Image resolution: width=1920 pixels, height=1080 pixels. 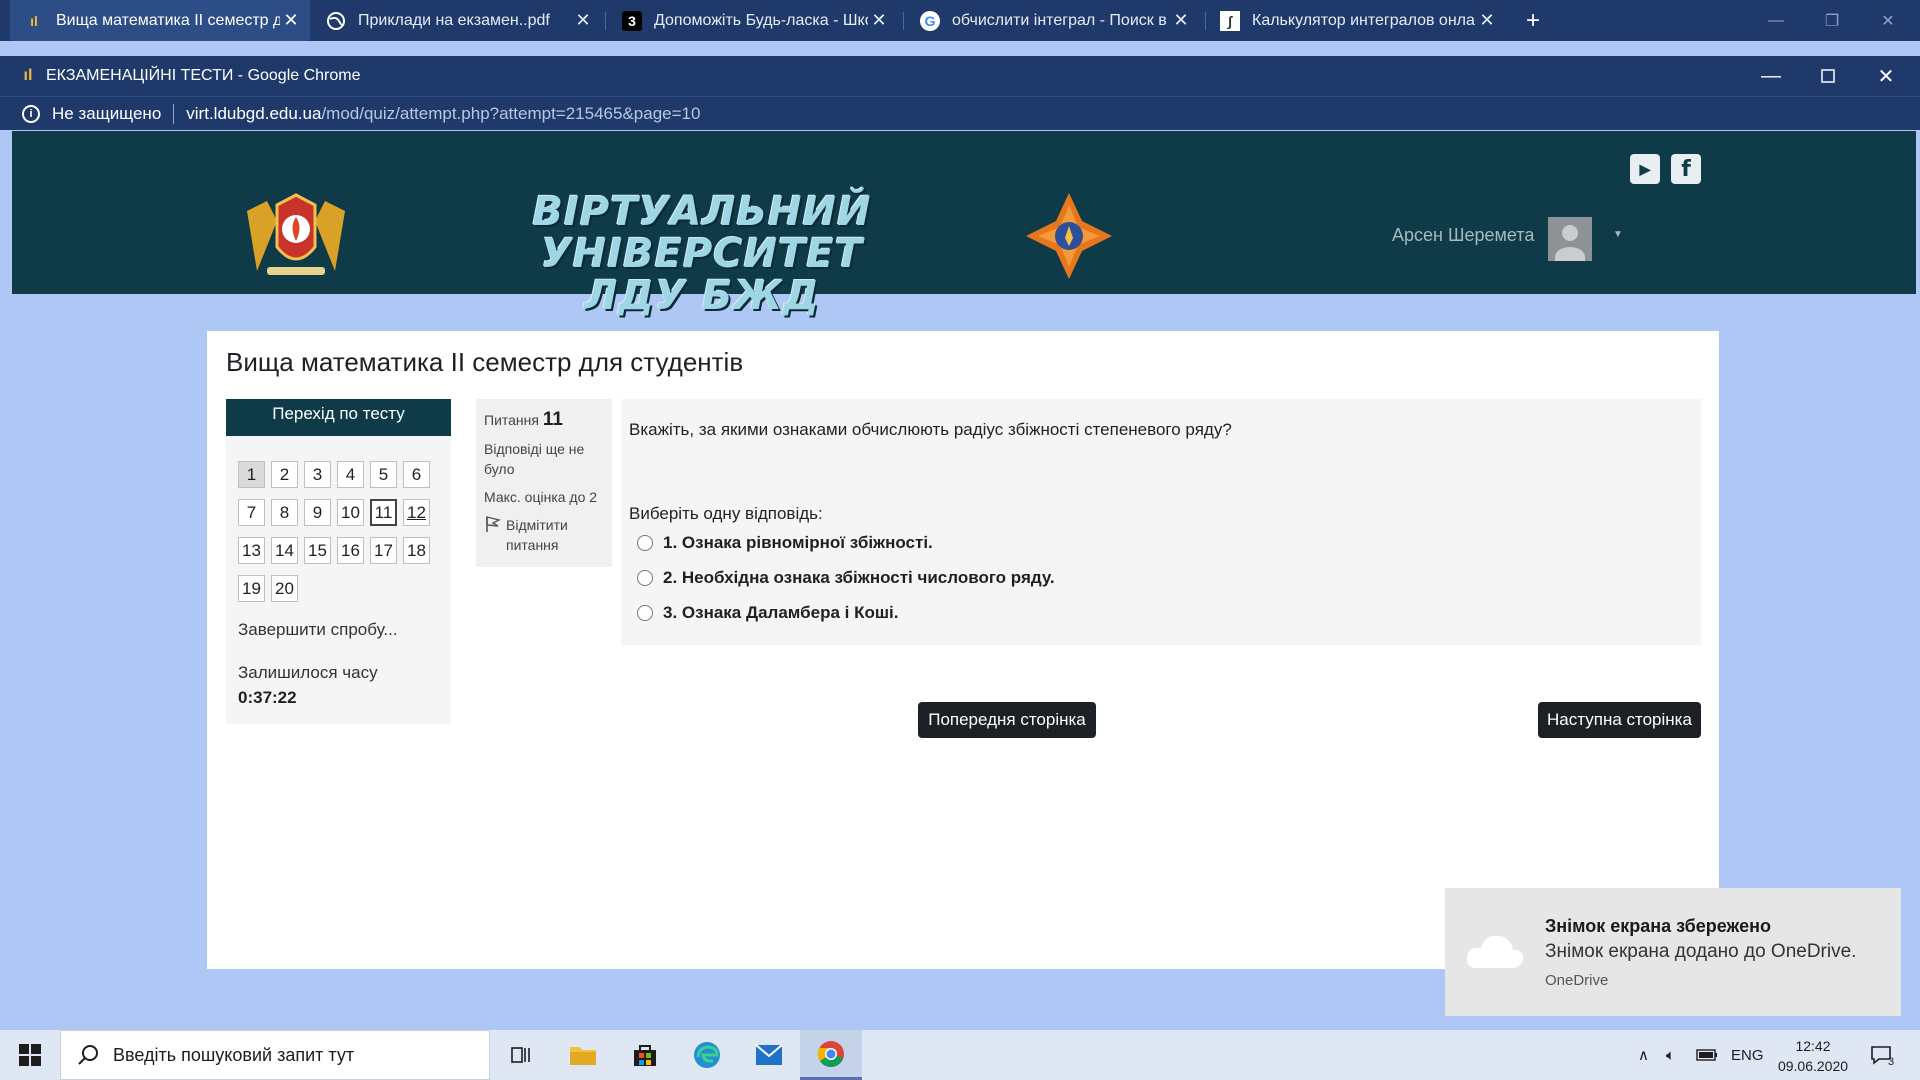 What do you see at coordinates (521, 1055) in the screenshot?
I see `task-view-icon` at bounding box center [521, 1055].